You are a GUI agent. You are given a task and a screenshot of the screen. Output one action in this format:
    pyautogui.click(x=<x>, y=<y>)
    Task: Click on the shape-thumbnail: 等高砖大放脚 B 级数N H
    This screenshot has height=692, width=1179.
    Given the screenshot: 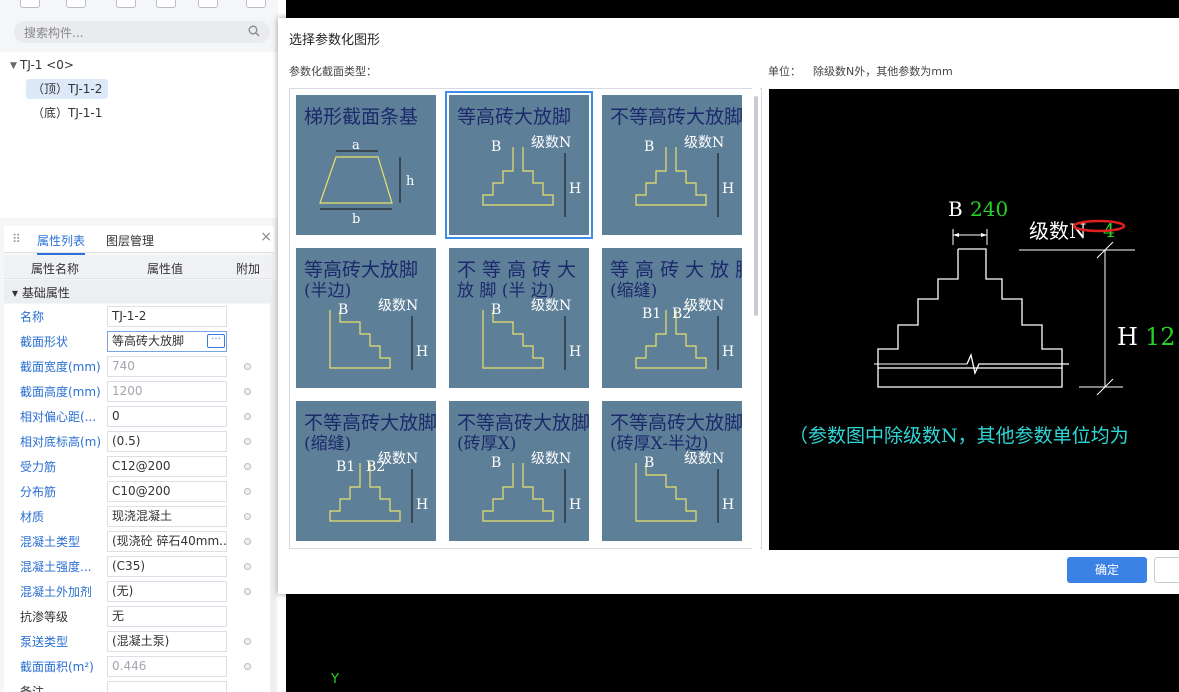 What is the action you would take?
    pyautogui.click(x=519, y=165)
    